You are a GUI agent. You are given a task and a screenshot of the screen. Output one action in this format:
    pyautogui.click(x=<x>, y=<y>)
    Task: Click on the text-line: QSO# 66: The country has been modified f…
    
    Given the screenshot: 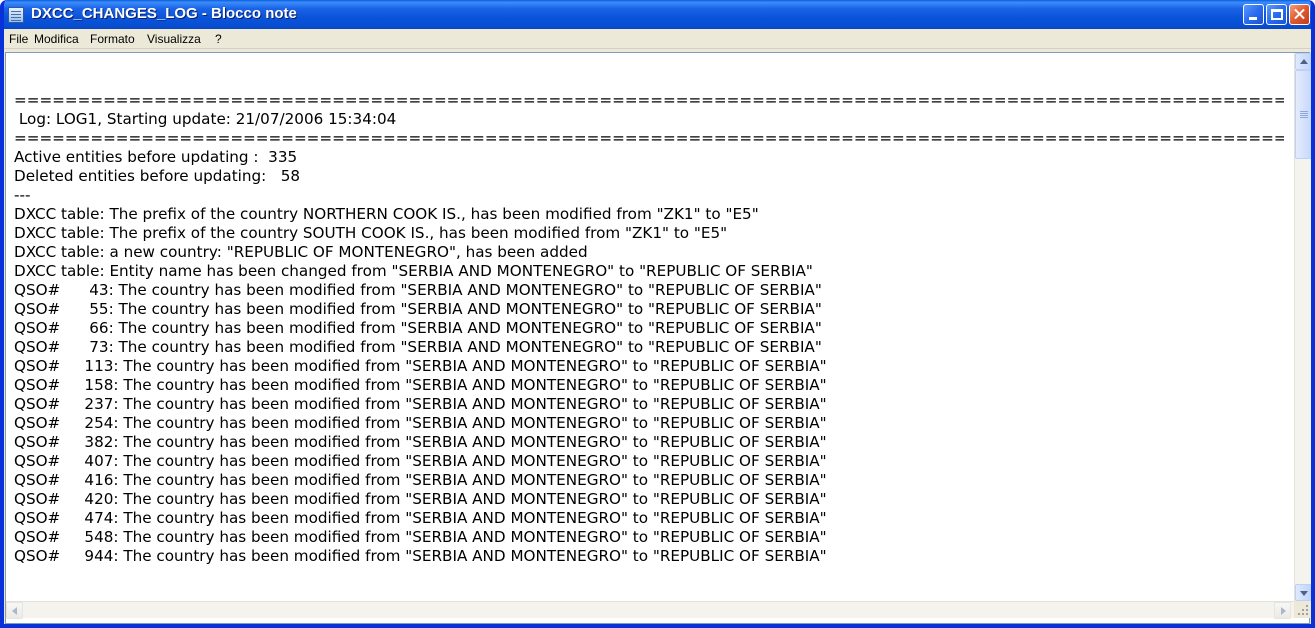 What is the action you would take?
    pyautogui.click(x=418, y=328)
    